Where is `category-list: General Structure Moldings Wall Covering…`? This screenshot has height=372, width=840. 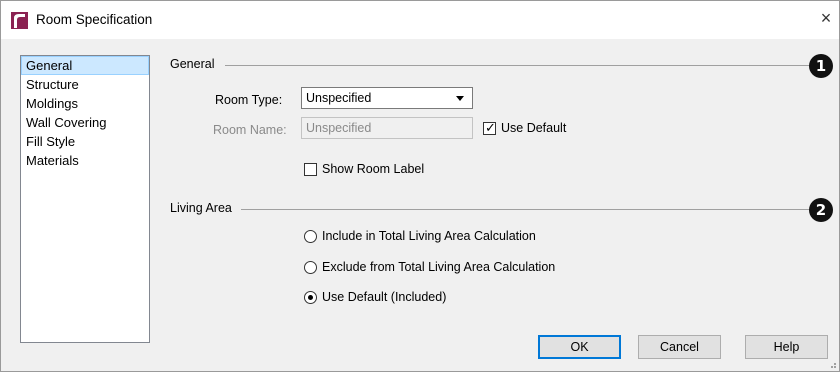
category-list: General Structure Moldings Wall Covering… is located at coordinates (85, 199).